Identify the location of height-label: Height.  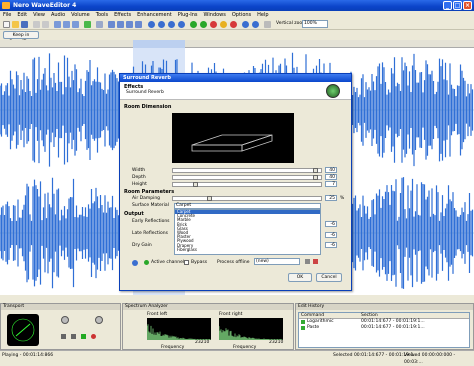
(139, 184).